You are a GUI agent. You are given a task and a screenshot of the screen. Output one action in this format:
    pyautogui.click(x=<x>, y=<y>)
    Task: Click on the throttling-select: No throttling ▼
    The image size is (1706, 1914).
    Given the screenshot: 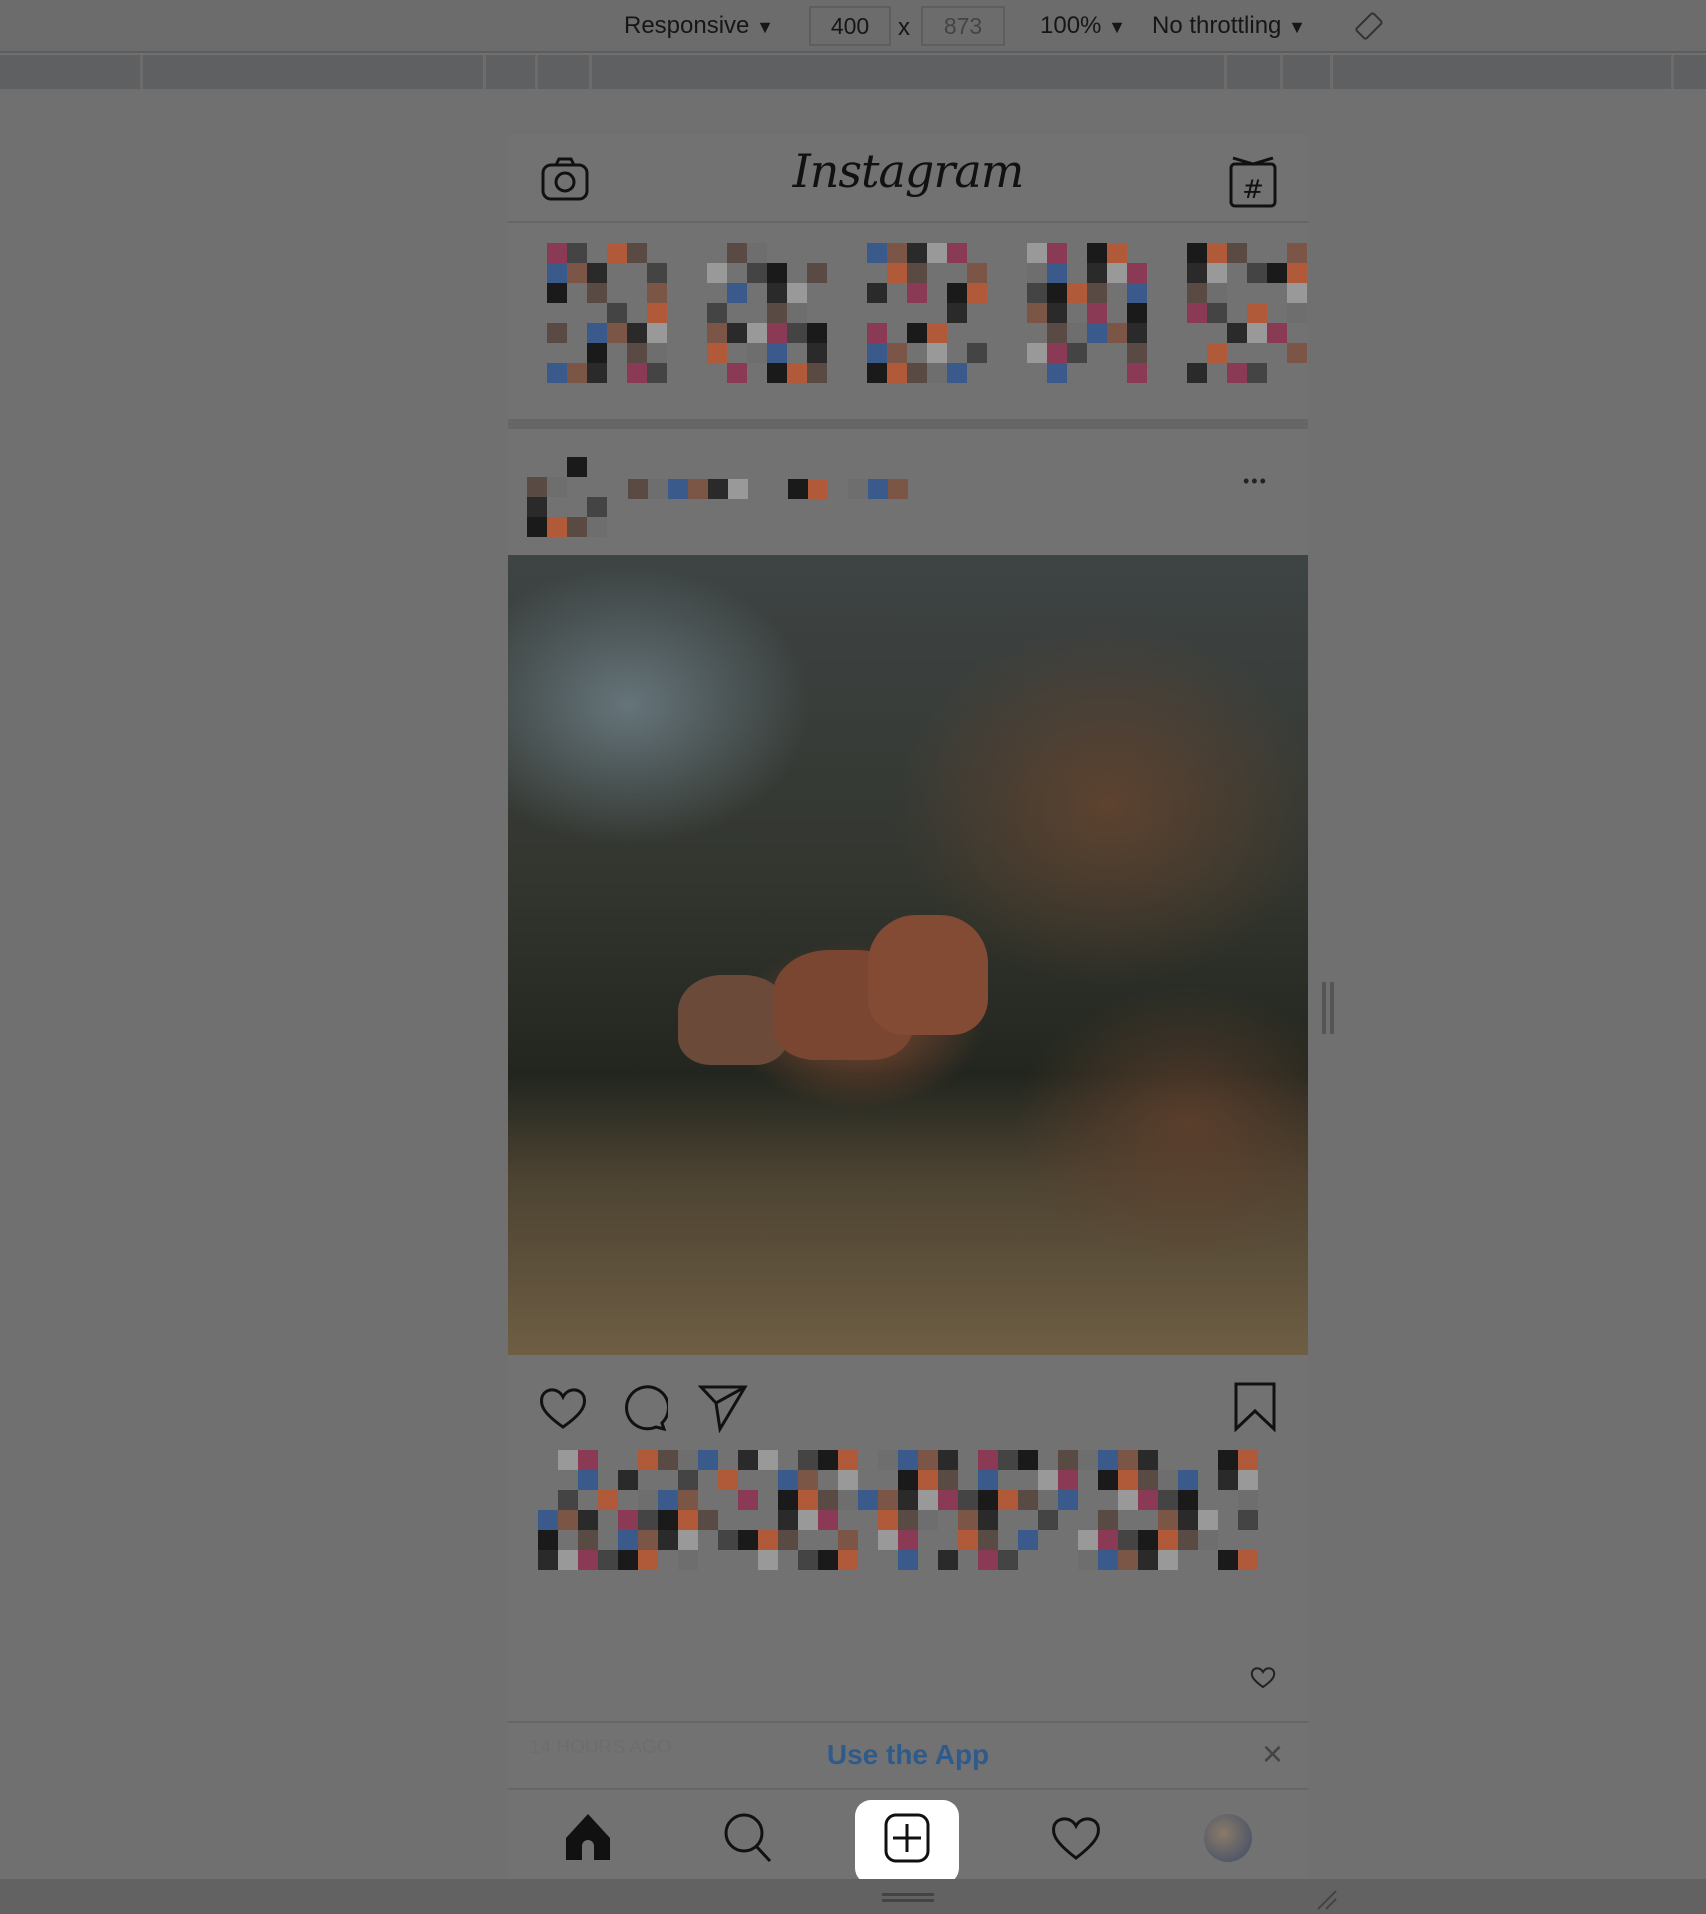 What is the action you would take?
    pyautogui.click(x=1229, y=26)
    